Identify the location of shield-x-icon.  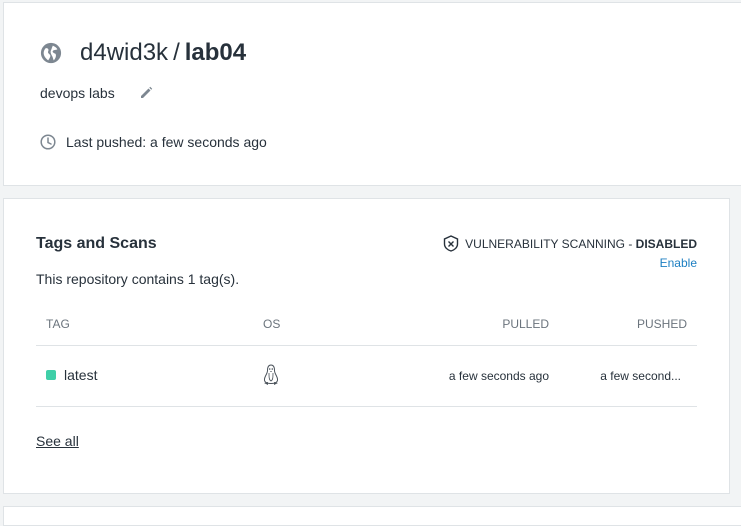
(451, 243).